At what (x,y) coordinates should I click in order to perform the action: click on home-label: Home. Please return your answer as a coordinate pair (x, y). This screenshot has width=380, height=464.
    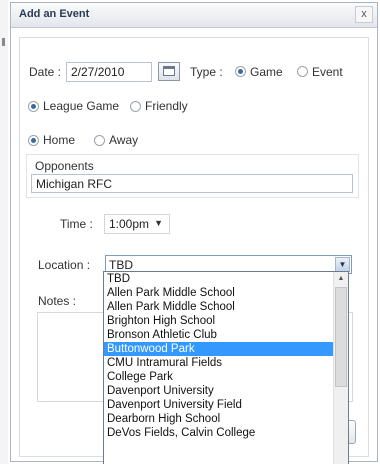
    Looking at the image, I should click on (59, 140).